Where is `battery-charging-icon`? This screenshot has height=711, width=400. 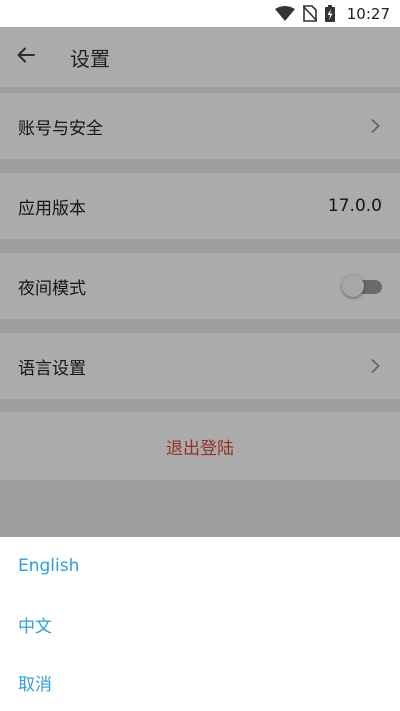 battery-charging-icon is located at coordinates (329, 13).